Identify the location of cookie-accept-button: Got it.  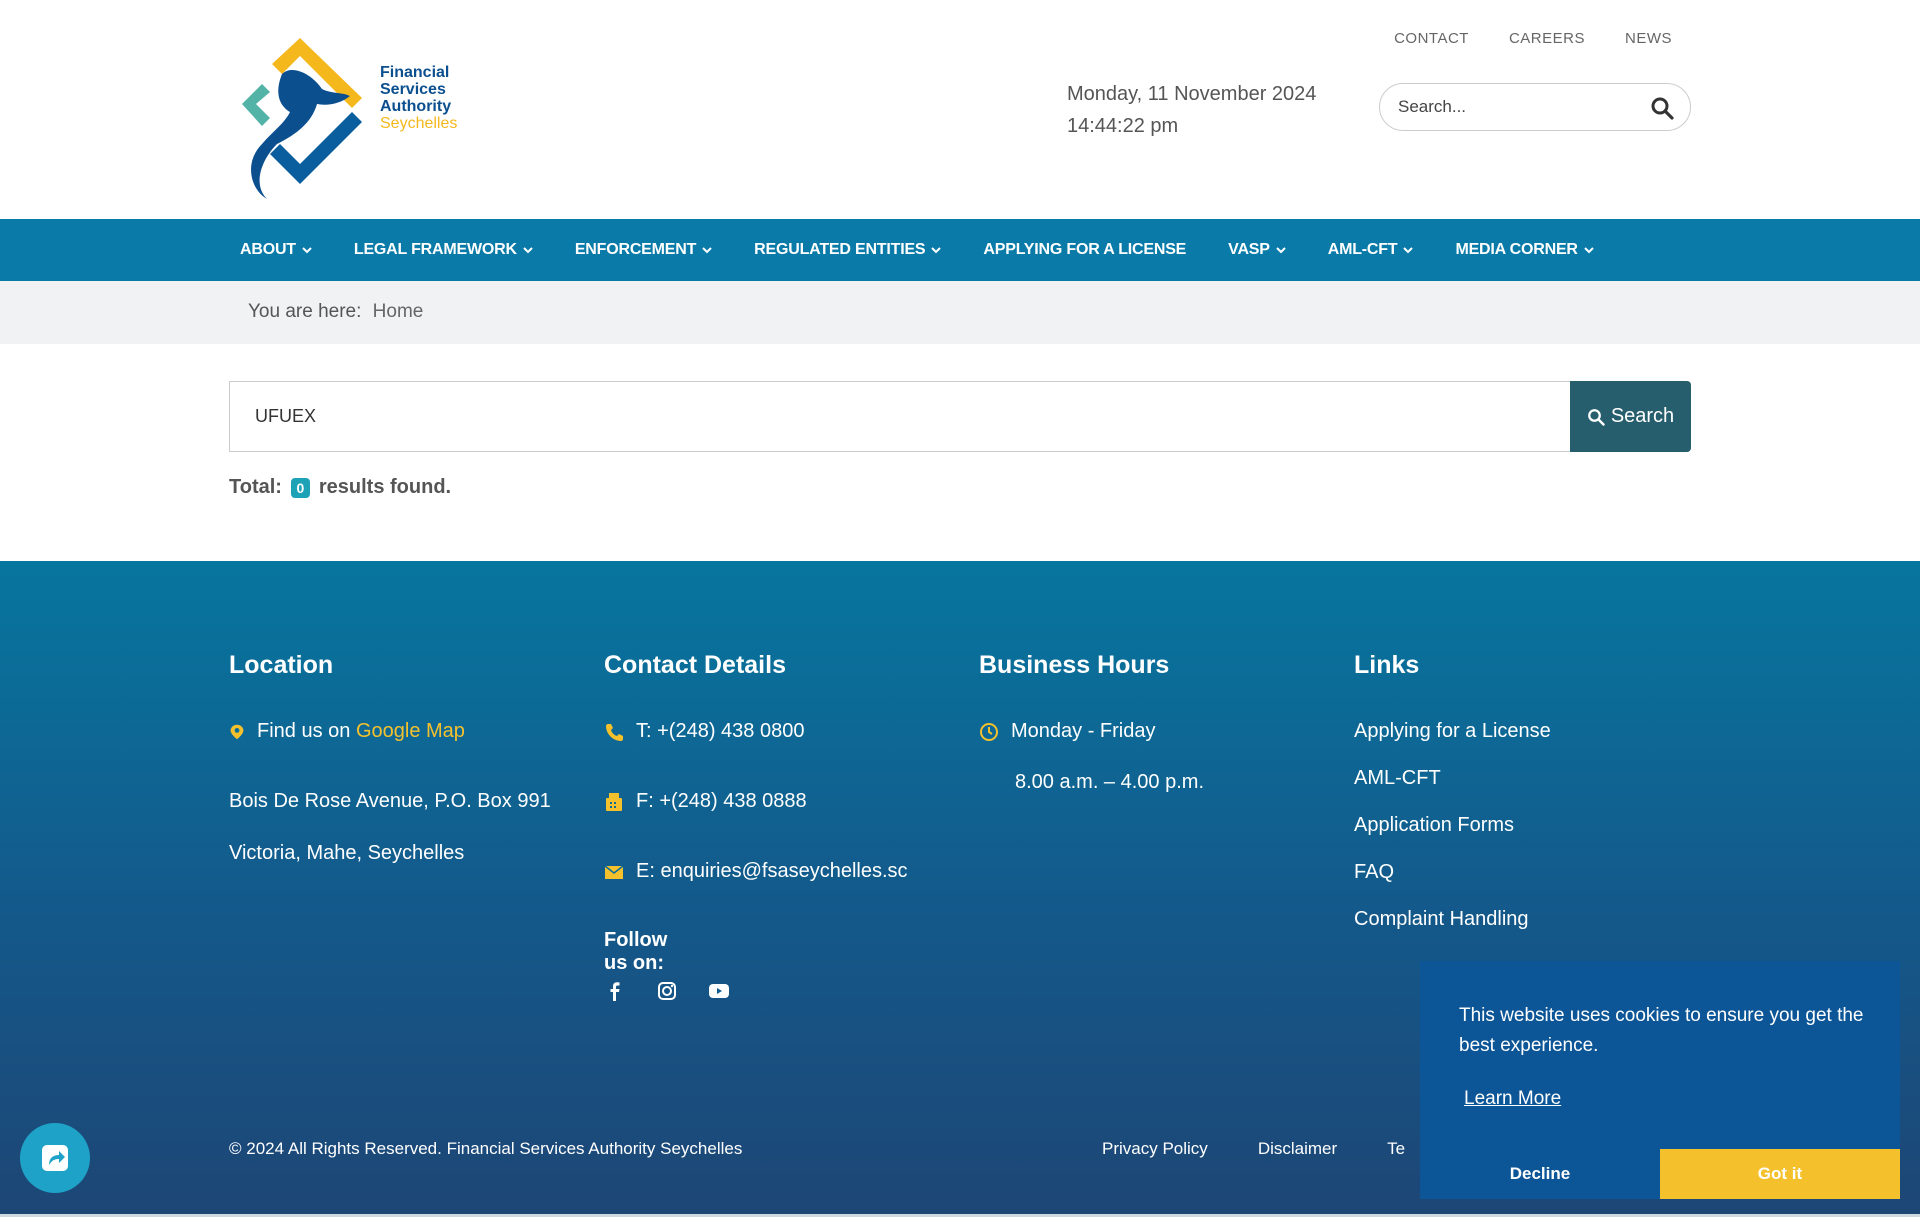
(1780, 1174).